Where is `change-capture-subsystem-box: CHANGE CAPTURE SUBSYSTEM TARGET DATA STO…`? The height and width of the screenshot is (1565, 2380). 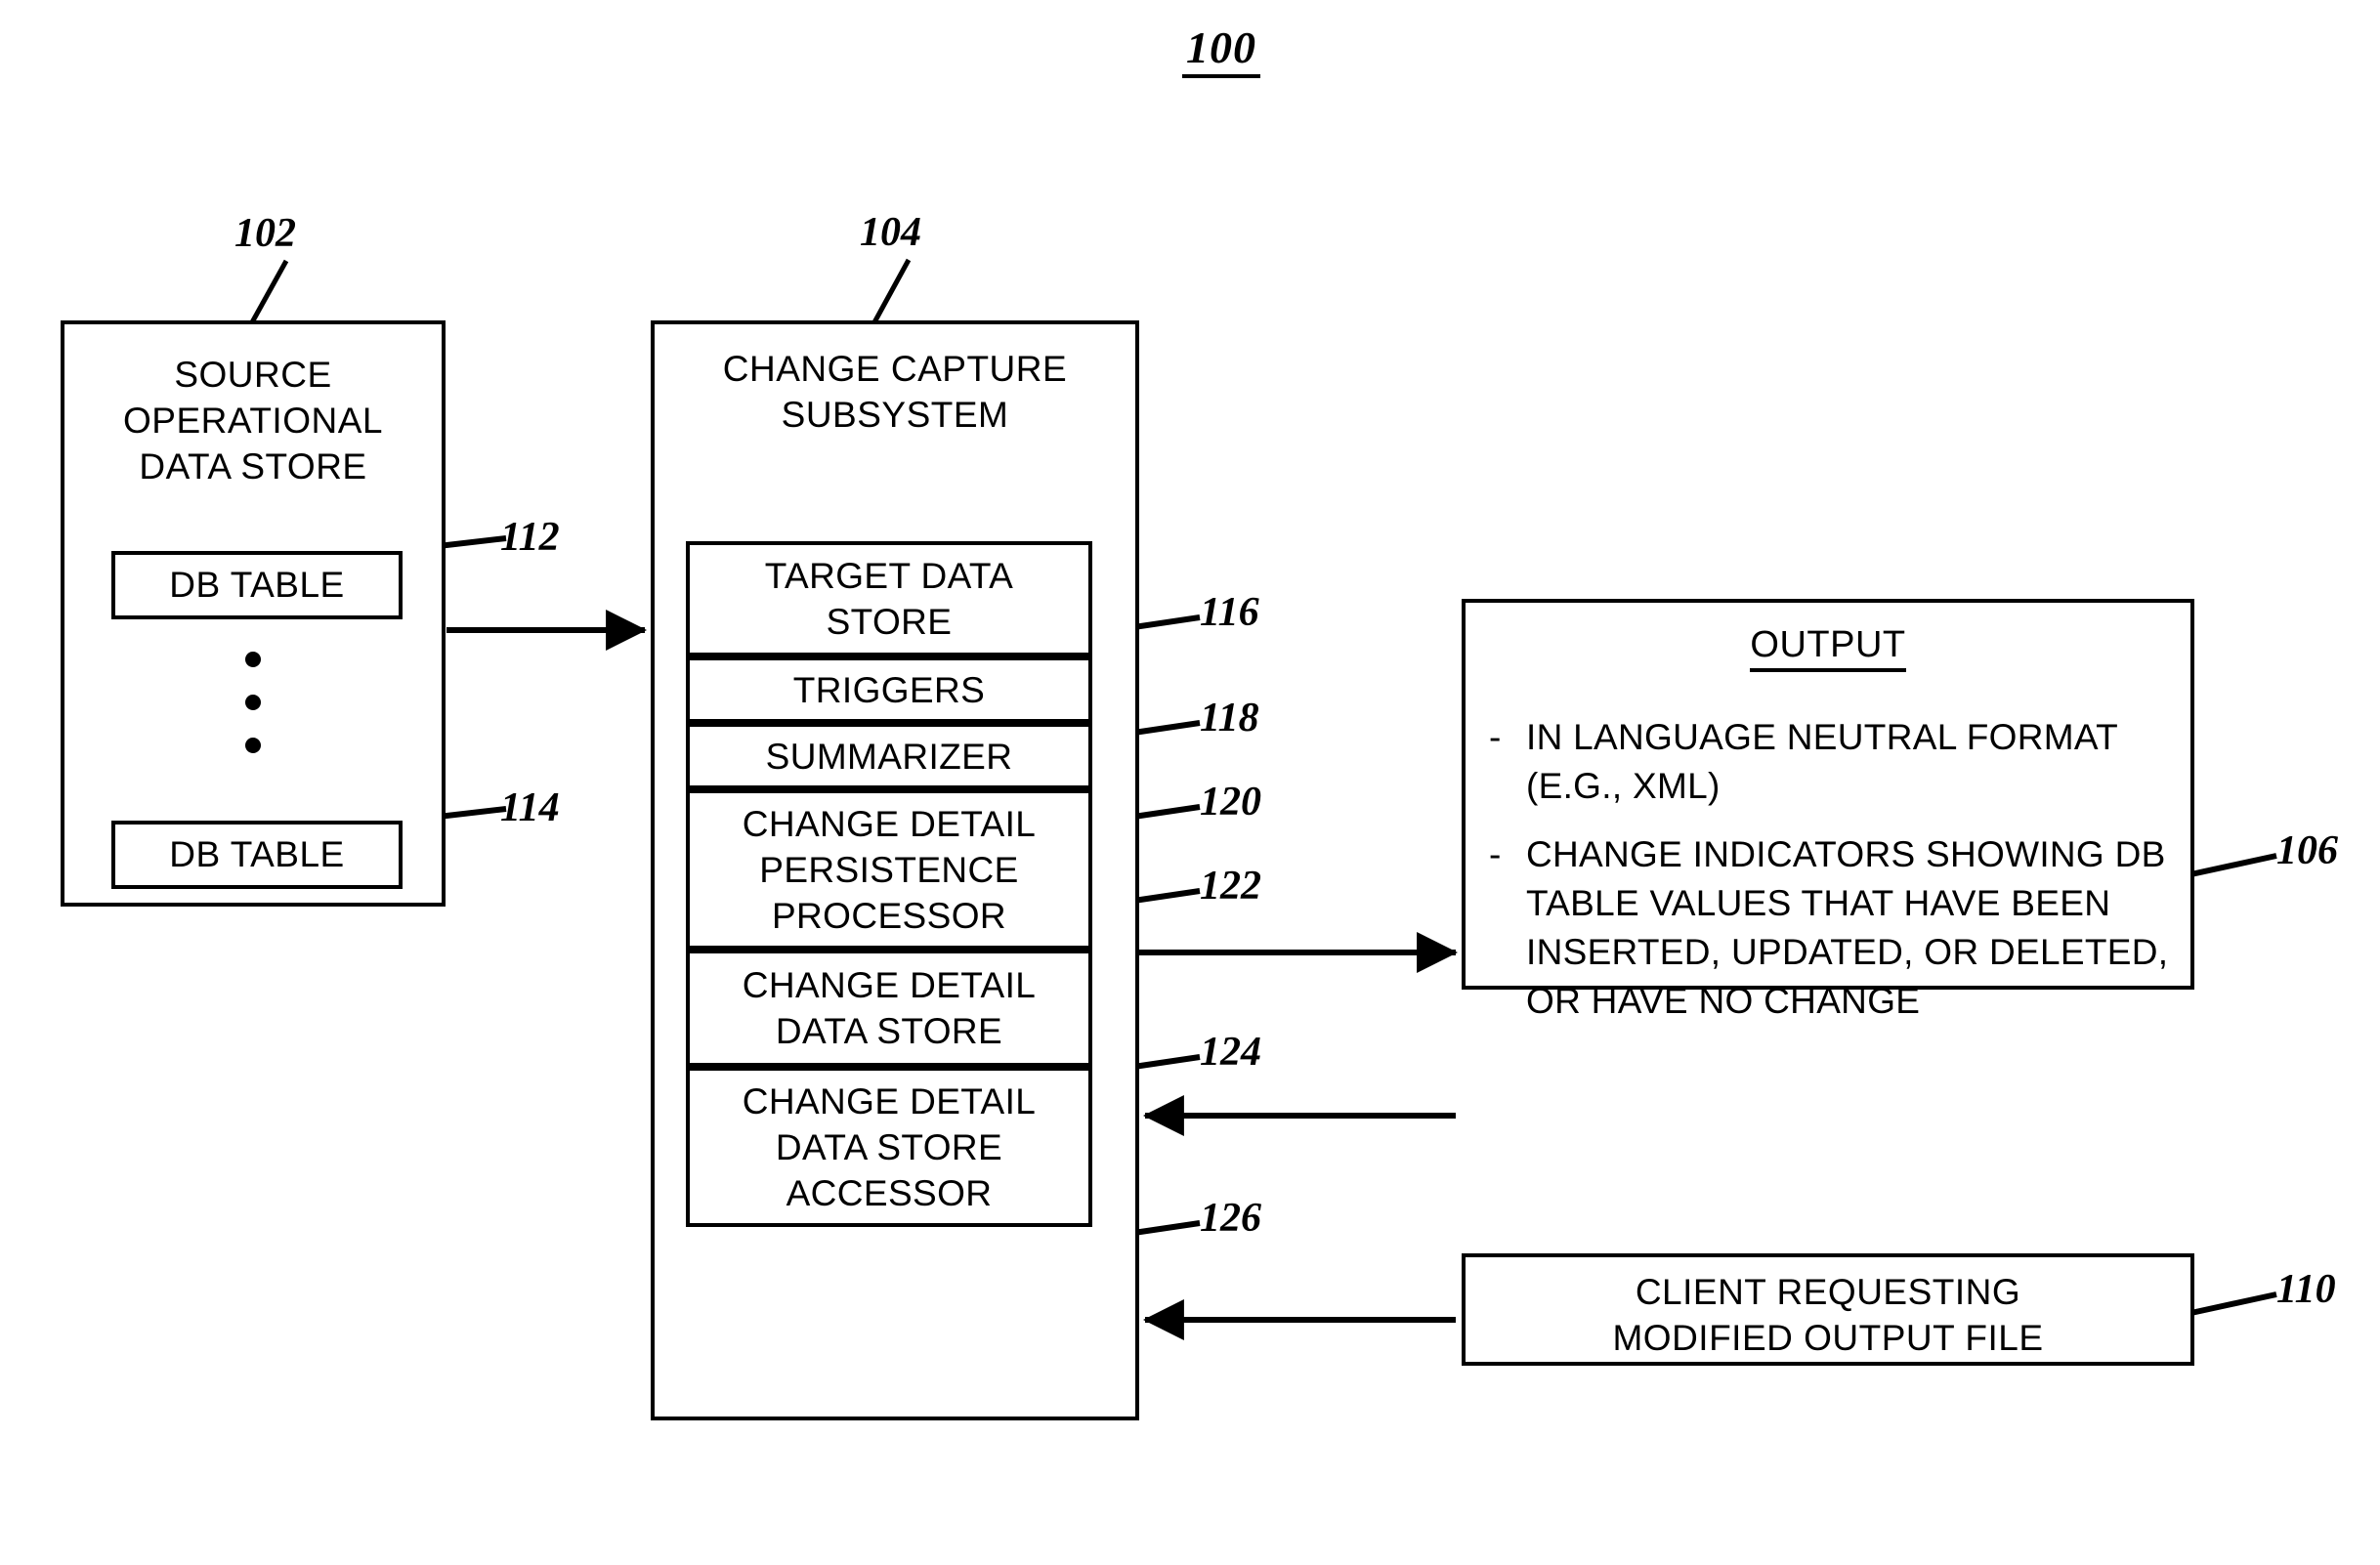
change-capture-subsystem-box: CHANGE CAPTURE SUBSYSTEM TARGET DATA STO… is located at coordinates (895, 870).